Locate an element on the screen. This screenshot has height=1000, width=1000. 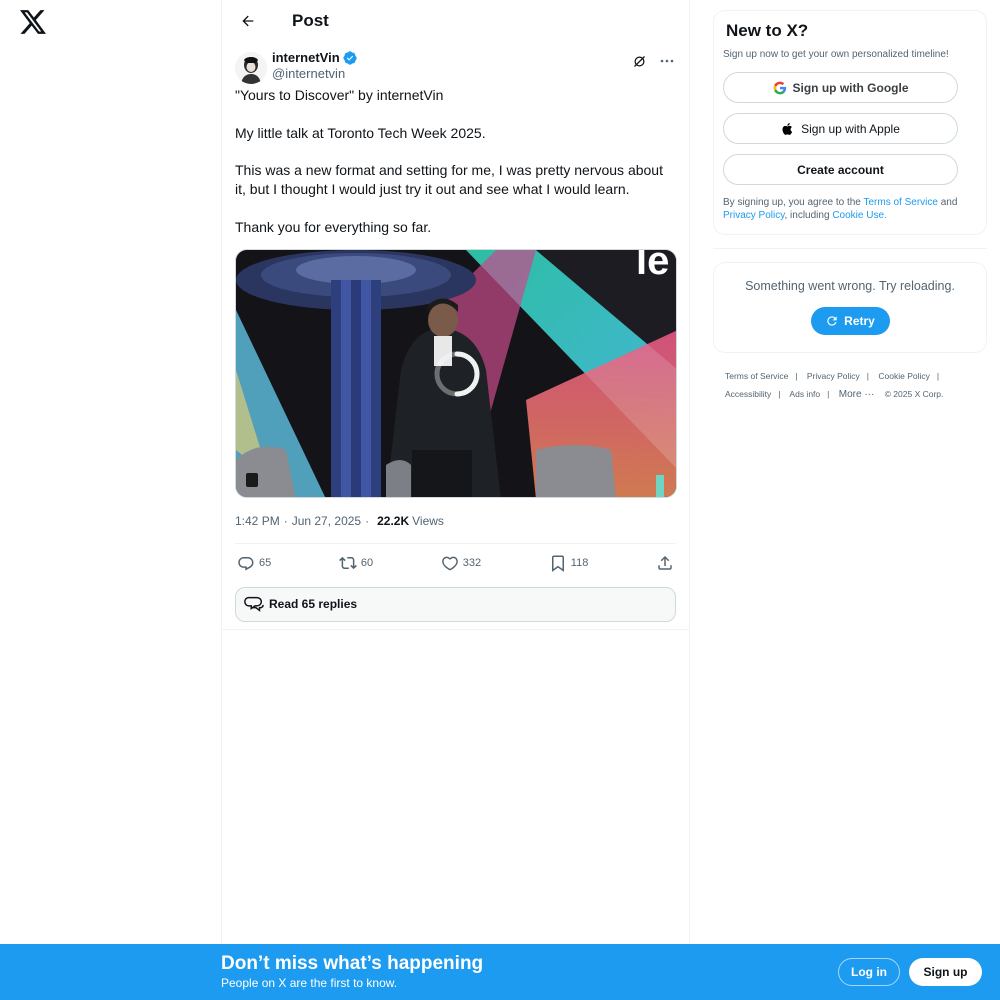
banner-title: Don’t miss what’s happening is located at coordinates (352, 963).